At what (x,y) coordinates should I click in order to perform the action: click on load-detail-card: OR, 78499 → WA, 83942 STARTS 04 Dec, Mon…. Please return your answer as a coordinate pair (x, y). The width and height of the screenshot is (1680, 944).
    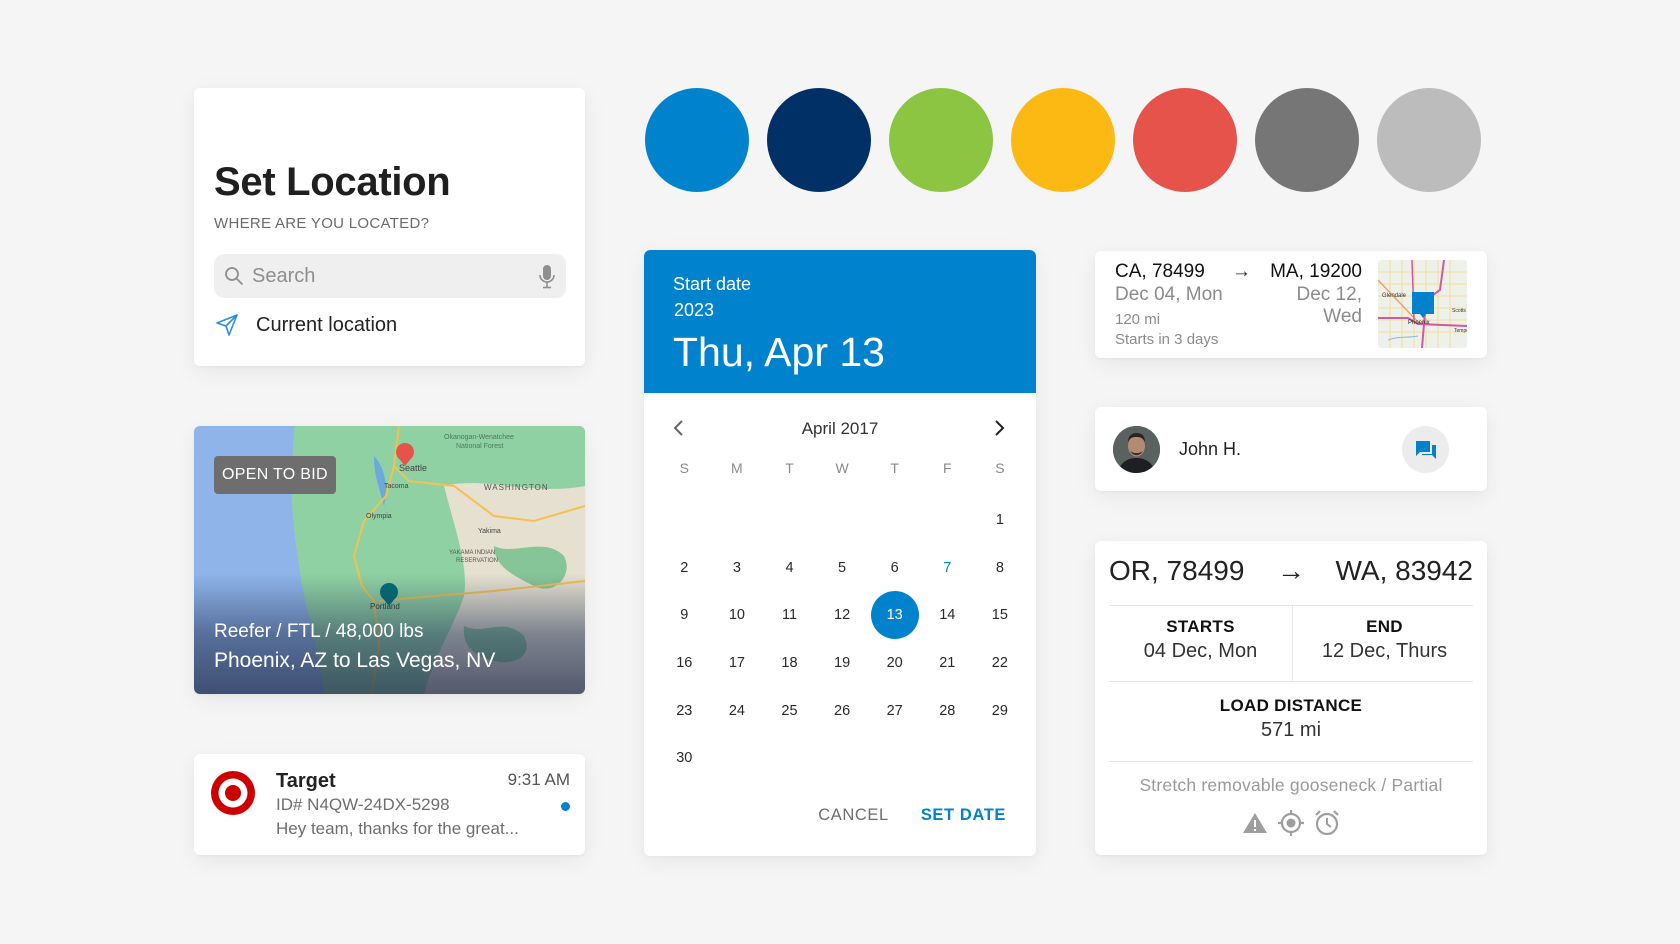
    Looking at the image, I should click on (1291, 698).